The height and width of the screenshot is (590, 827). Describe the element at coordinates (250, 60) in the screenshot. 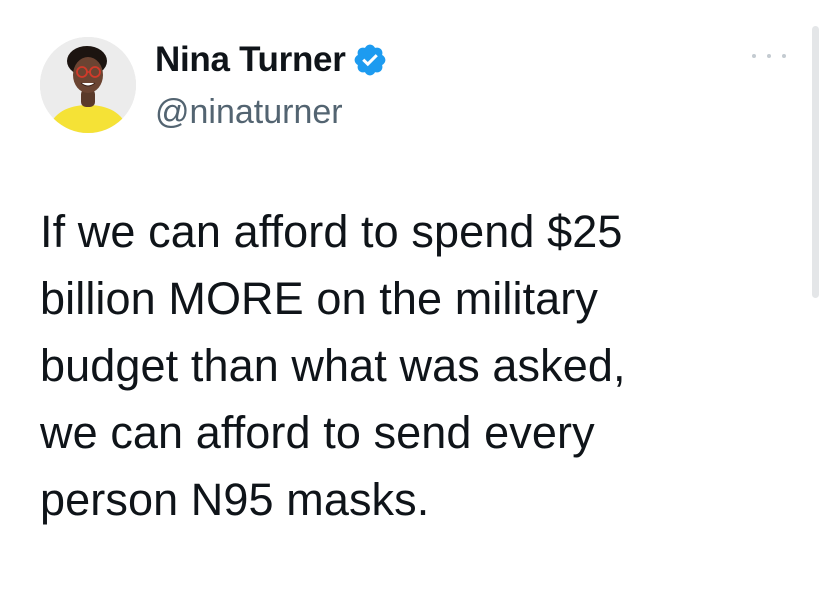

I see `author-display-name: Nina Turner` at that location.